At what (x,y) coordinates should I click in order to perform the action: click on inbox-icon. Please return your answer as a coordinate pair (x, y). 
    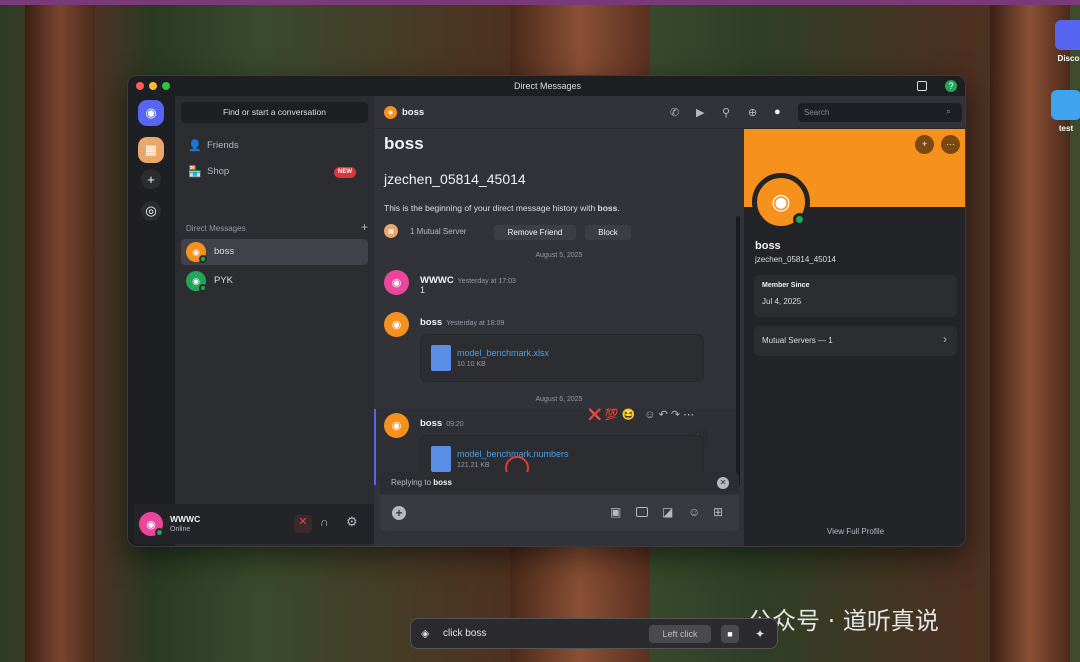
    Looking at the image, I should click on (922, 86).